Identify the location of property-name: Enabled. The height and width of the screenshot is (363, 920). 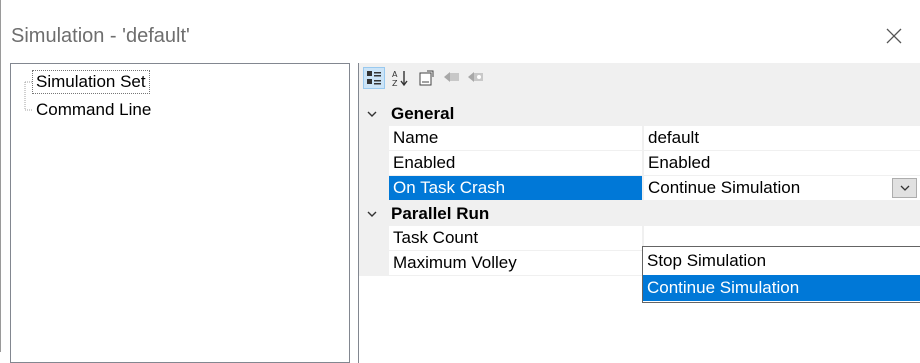
(515, 163).